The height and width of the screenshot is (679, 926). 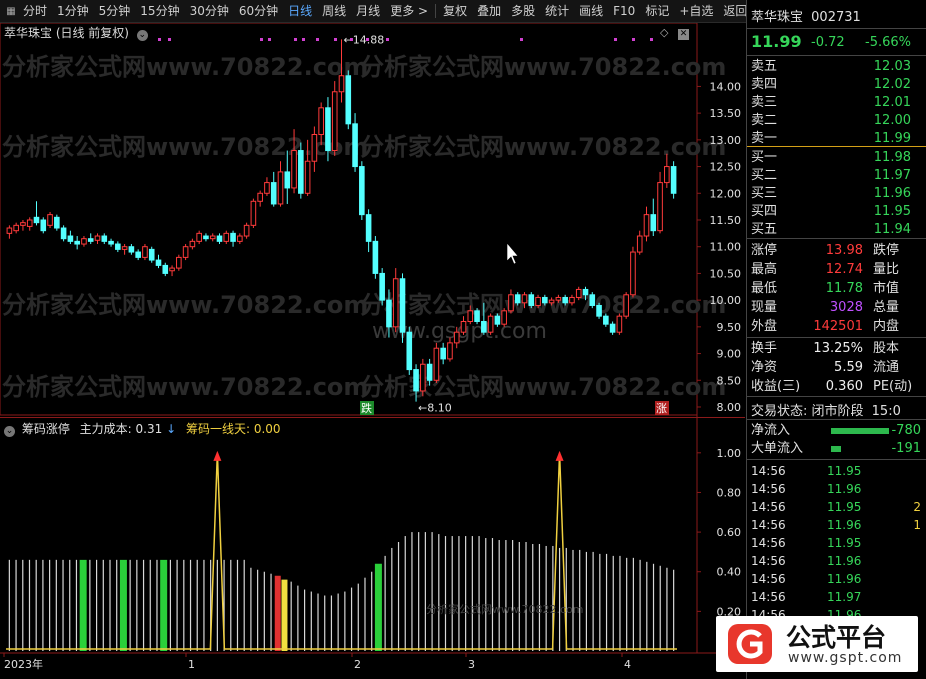 What do you see at coordinates (844, 288) in the screenshot?
I see `stat-value: 11.78` at bounding box center [844, 288].